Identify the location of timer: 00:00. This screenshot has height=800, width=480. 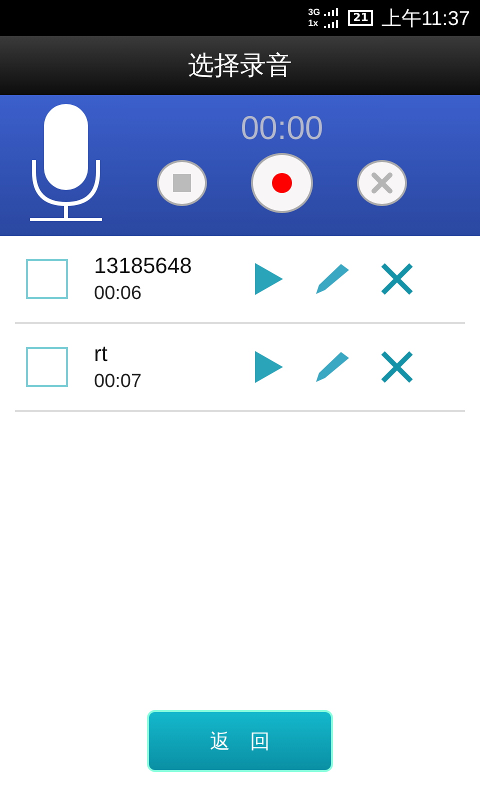
(282, 128).